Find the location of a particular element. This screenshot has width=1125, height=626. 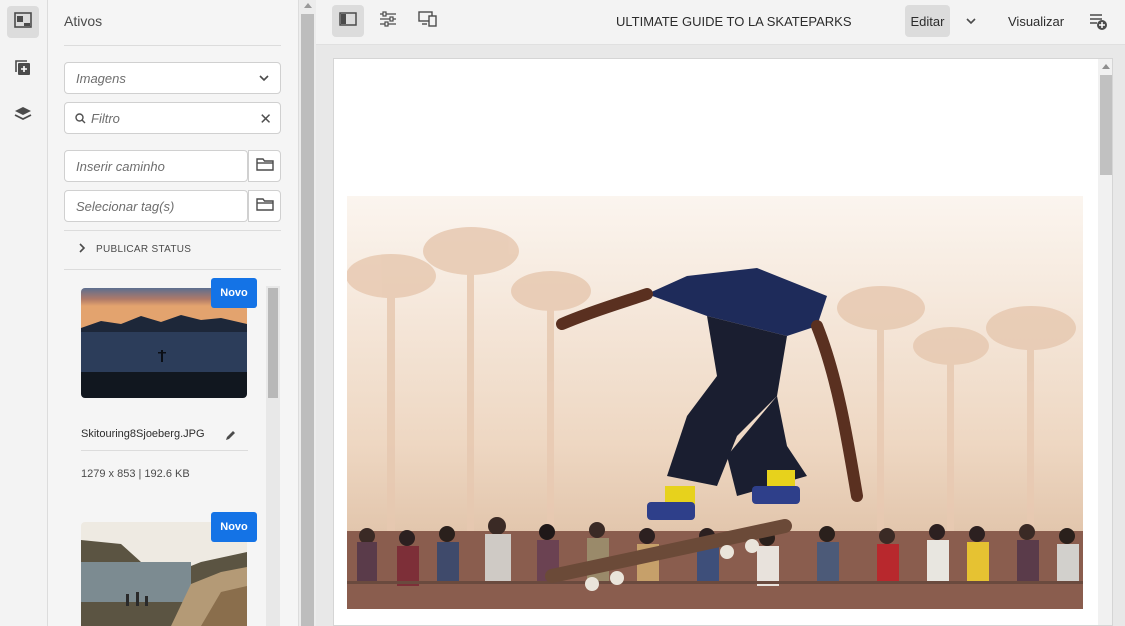

components-icon is located at coordinates (23, 70).